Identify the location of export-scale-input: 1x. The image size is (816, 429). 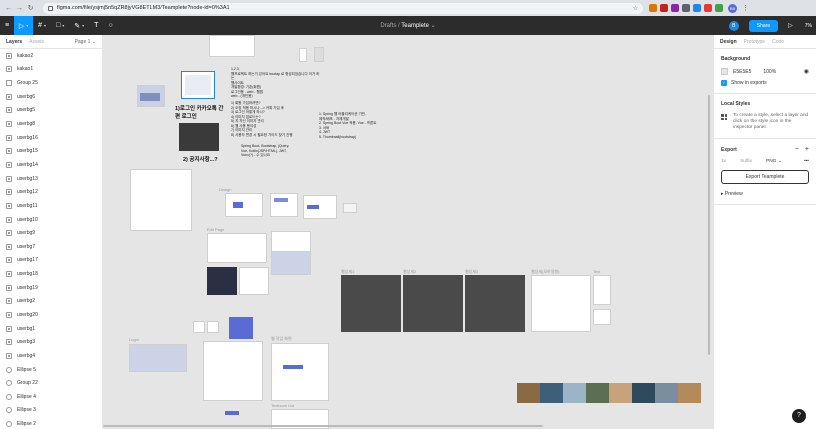
(723, 161).